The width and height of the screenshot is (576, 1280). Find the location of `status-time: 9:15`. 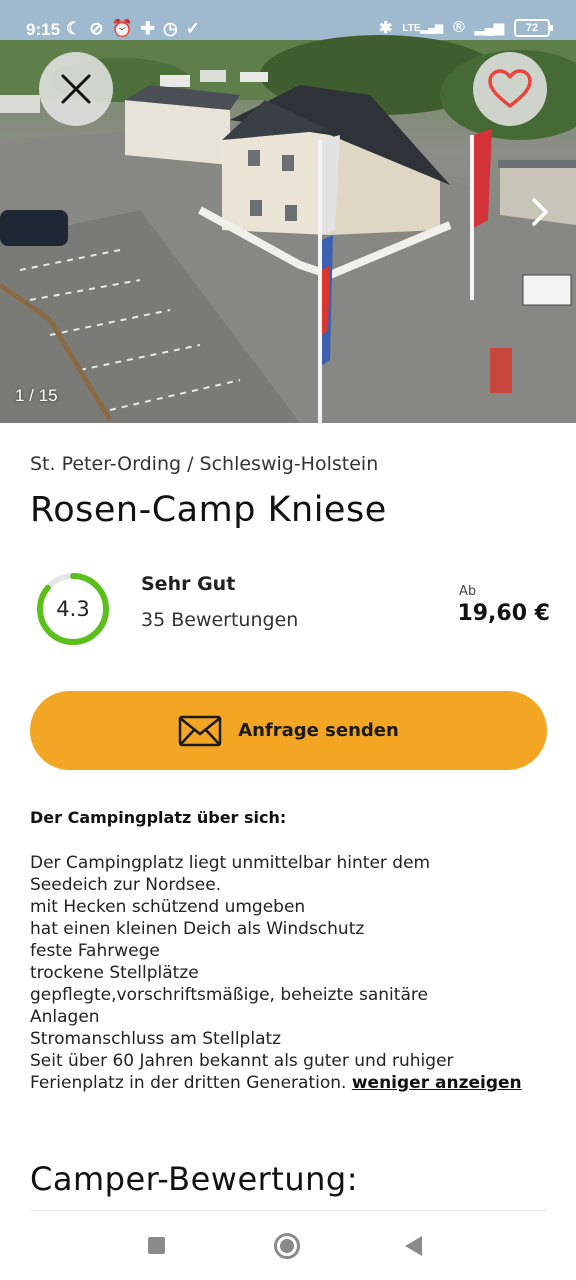

status-time: 9:15 is located at coordinates (43, 29).